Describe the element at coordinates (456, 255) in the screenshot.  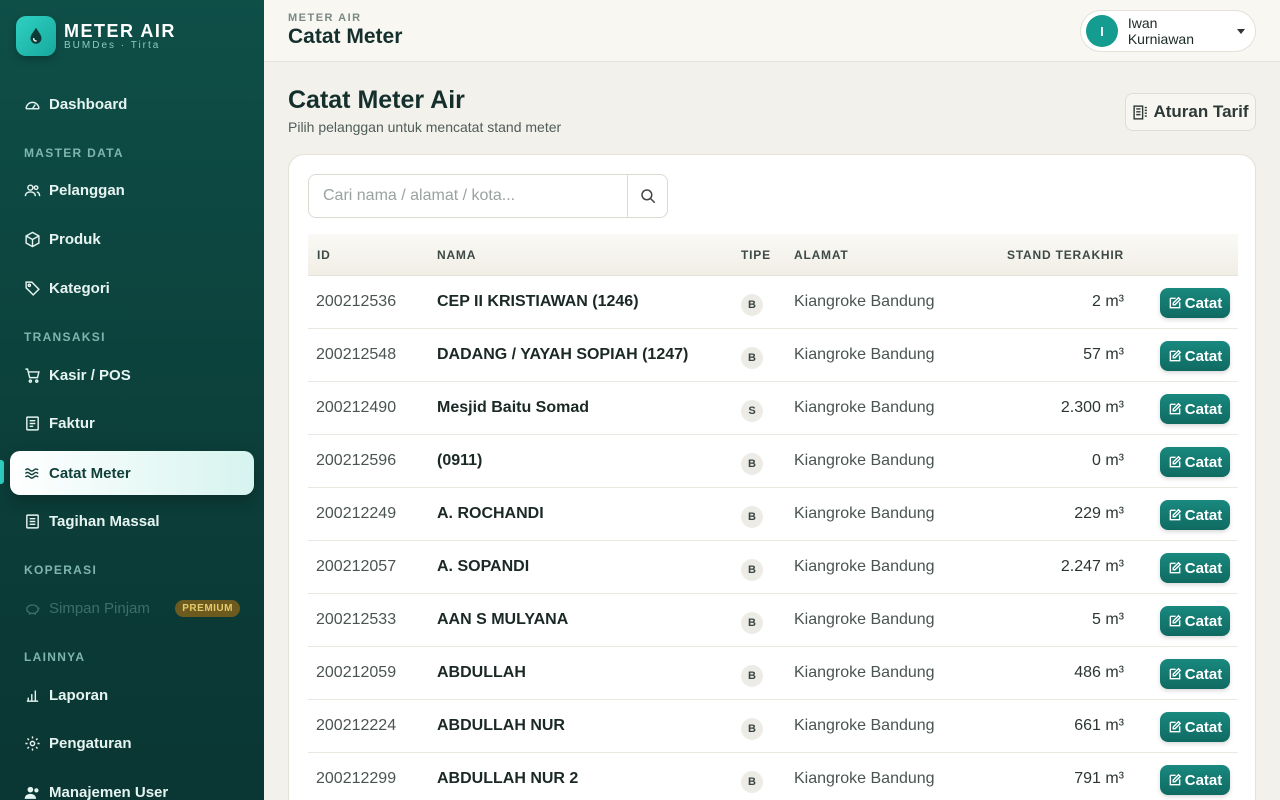
I see `column-header-nama: NAMA` at that location.